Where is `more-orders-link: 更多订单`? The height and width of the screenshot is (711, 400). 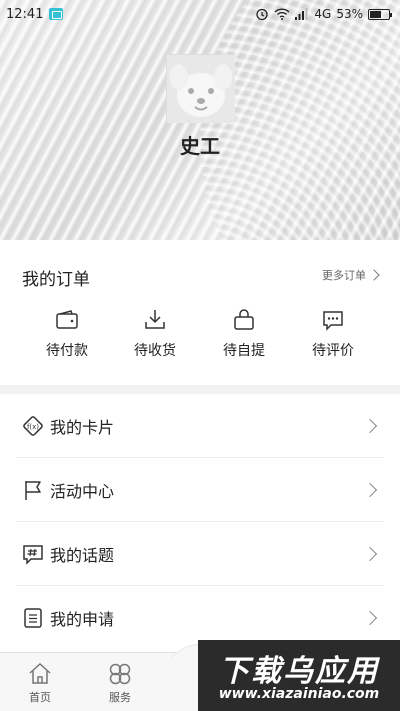 more-orders-link: 更多订单 is located at coordinates (351, 275).